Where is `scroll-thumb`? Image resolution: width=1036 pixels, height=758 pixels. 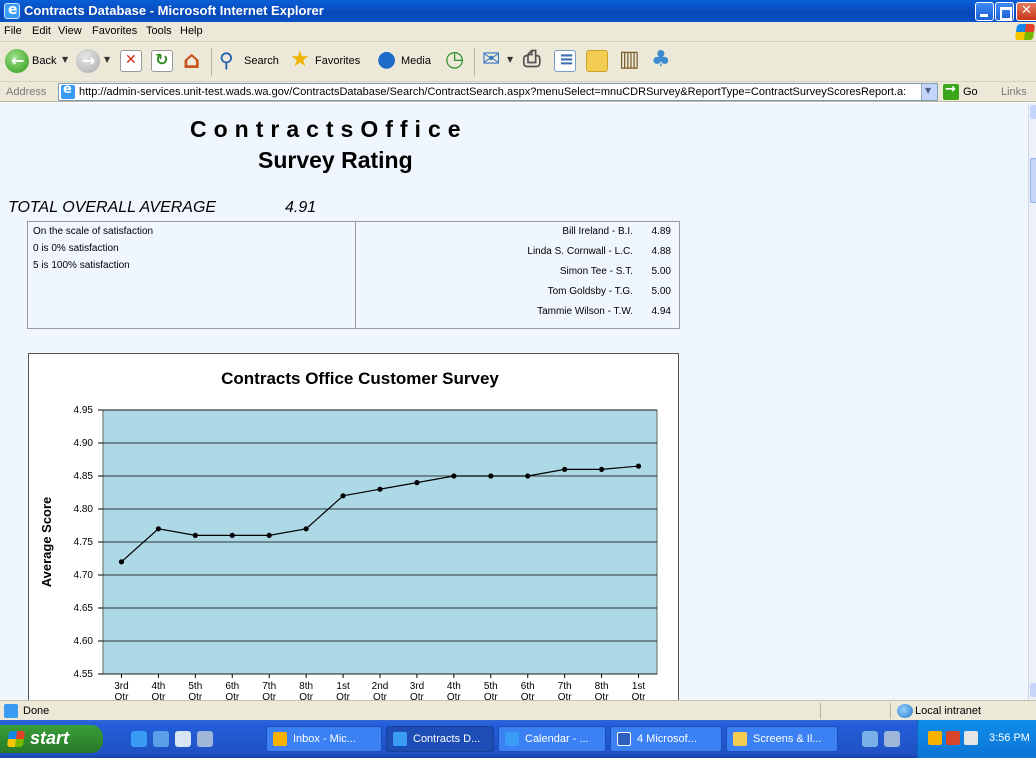
scroll-thumb is located at coordinates (1033, 180).